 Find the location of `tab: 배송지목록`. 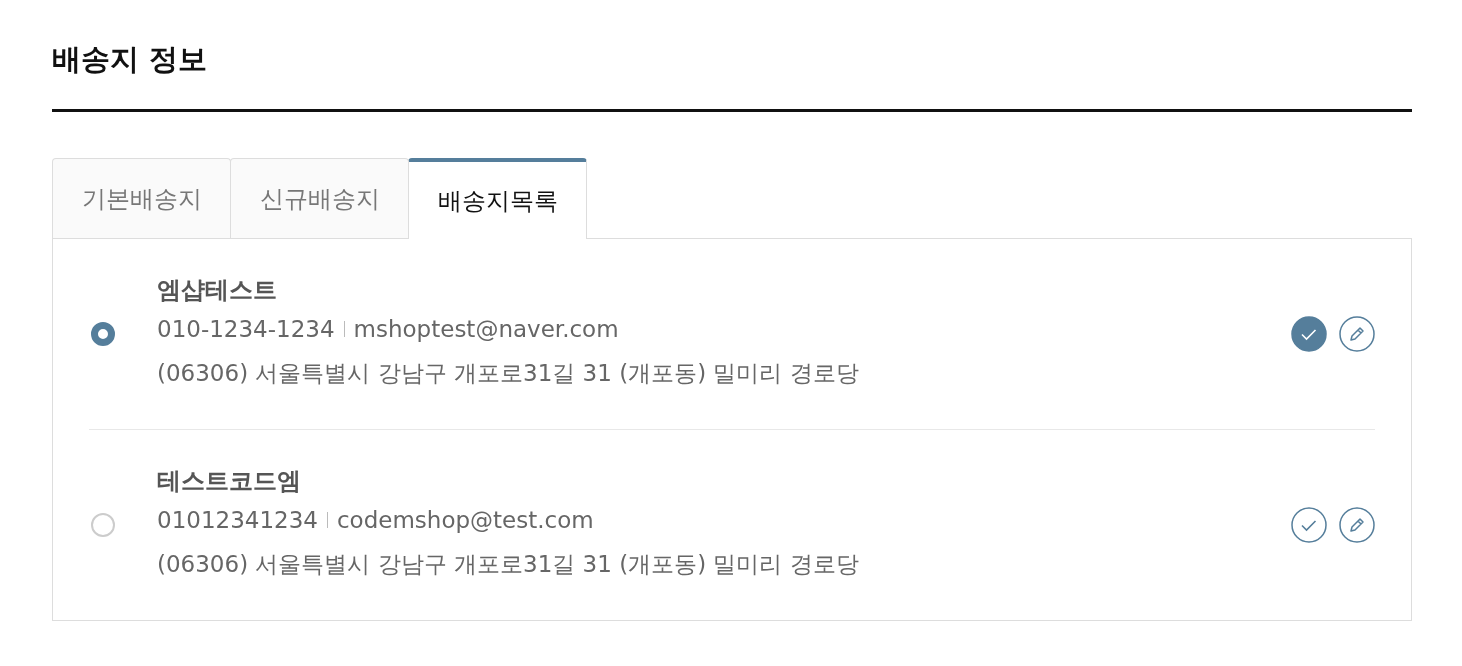

tab: 배송지목록 is located at coordinates (497, 198).